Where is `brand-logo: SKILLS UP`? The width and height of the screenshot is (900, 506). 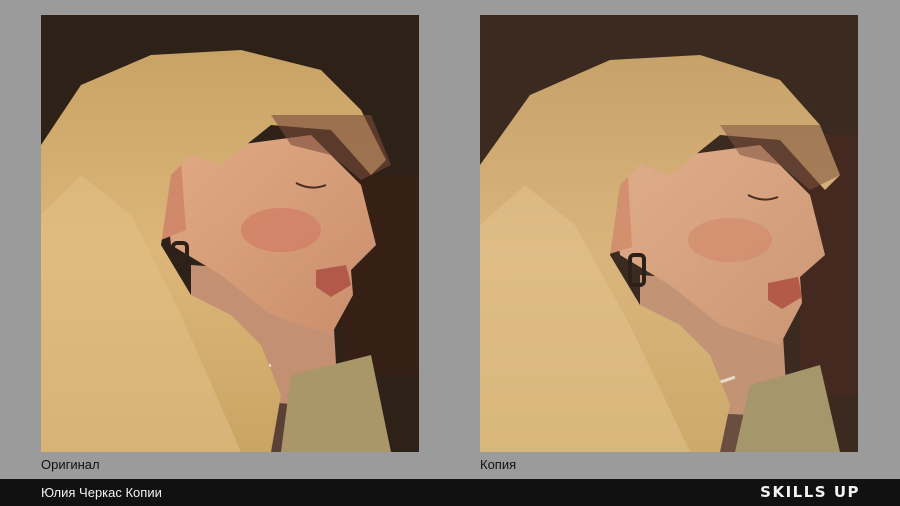 brand-logo: SKILLS UP is located at coordinates (810, 492).